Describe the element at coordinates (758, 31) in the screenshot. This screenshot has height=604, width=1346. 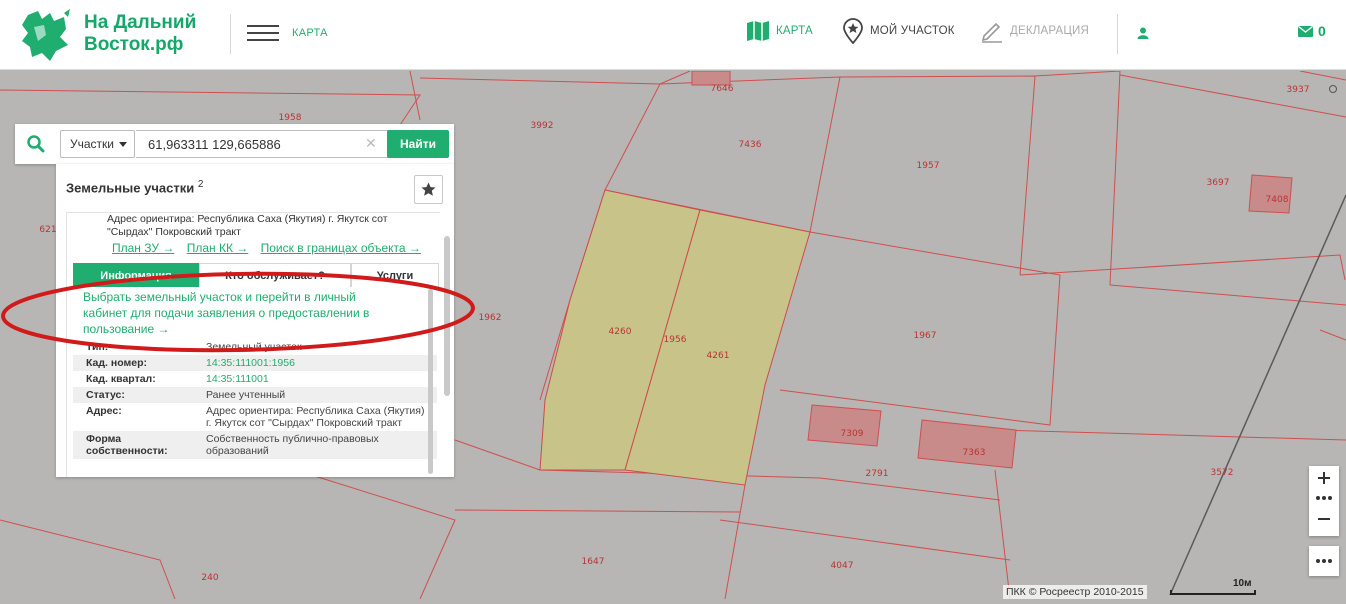
I see `map-icon` at that location.